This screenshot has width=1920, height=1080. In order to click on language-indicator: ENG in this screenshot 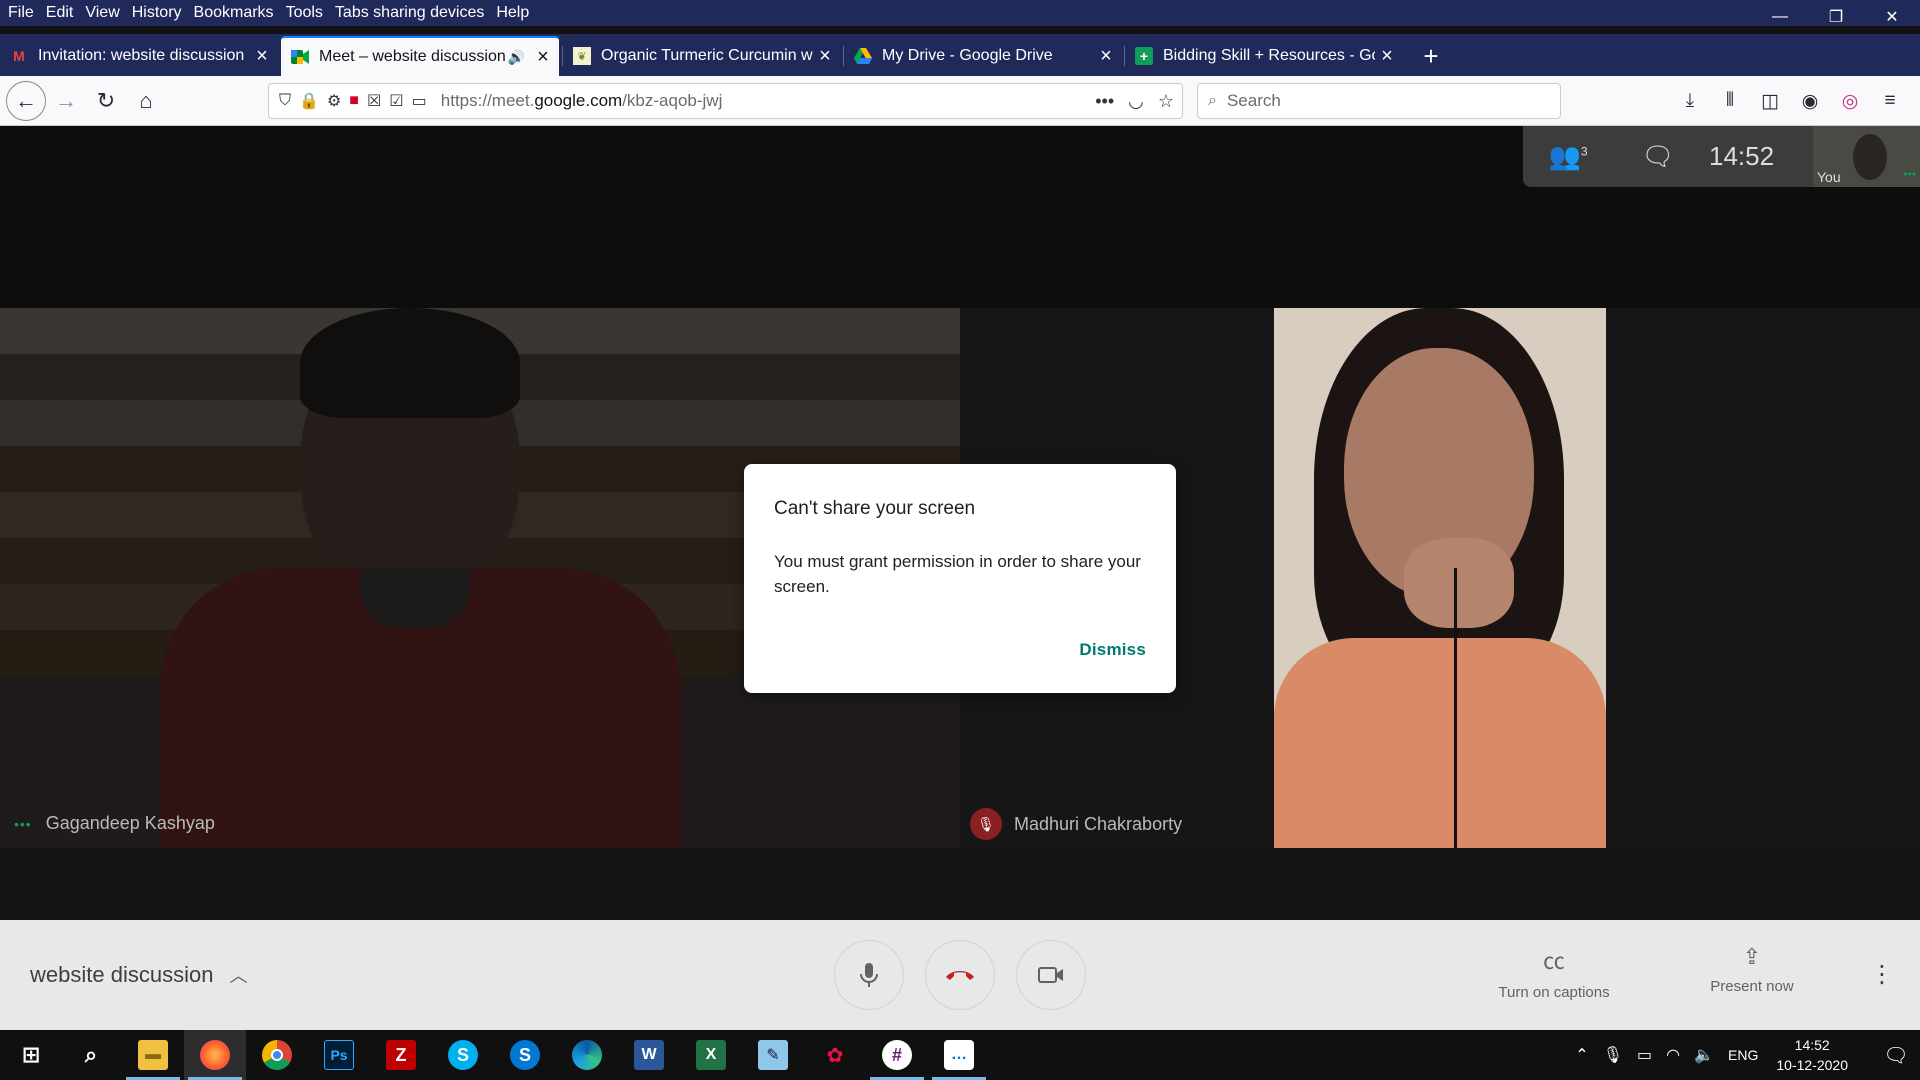, I will do `click(1743, 1055)`.